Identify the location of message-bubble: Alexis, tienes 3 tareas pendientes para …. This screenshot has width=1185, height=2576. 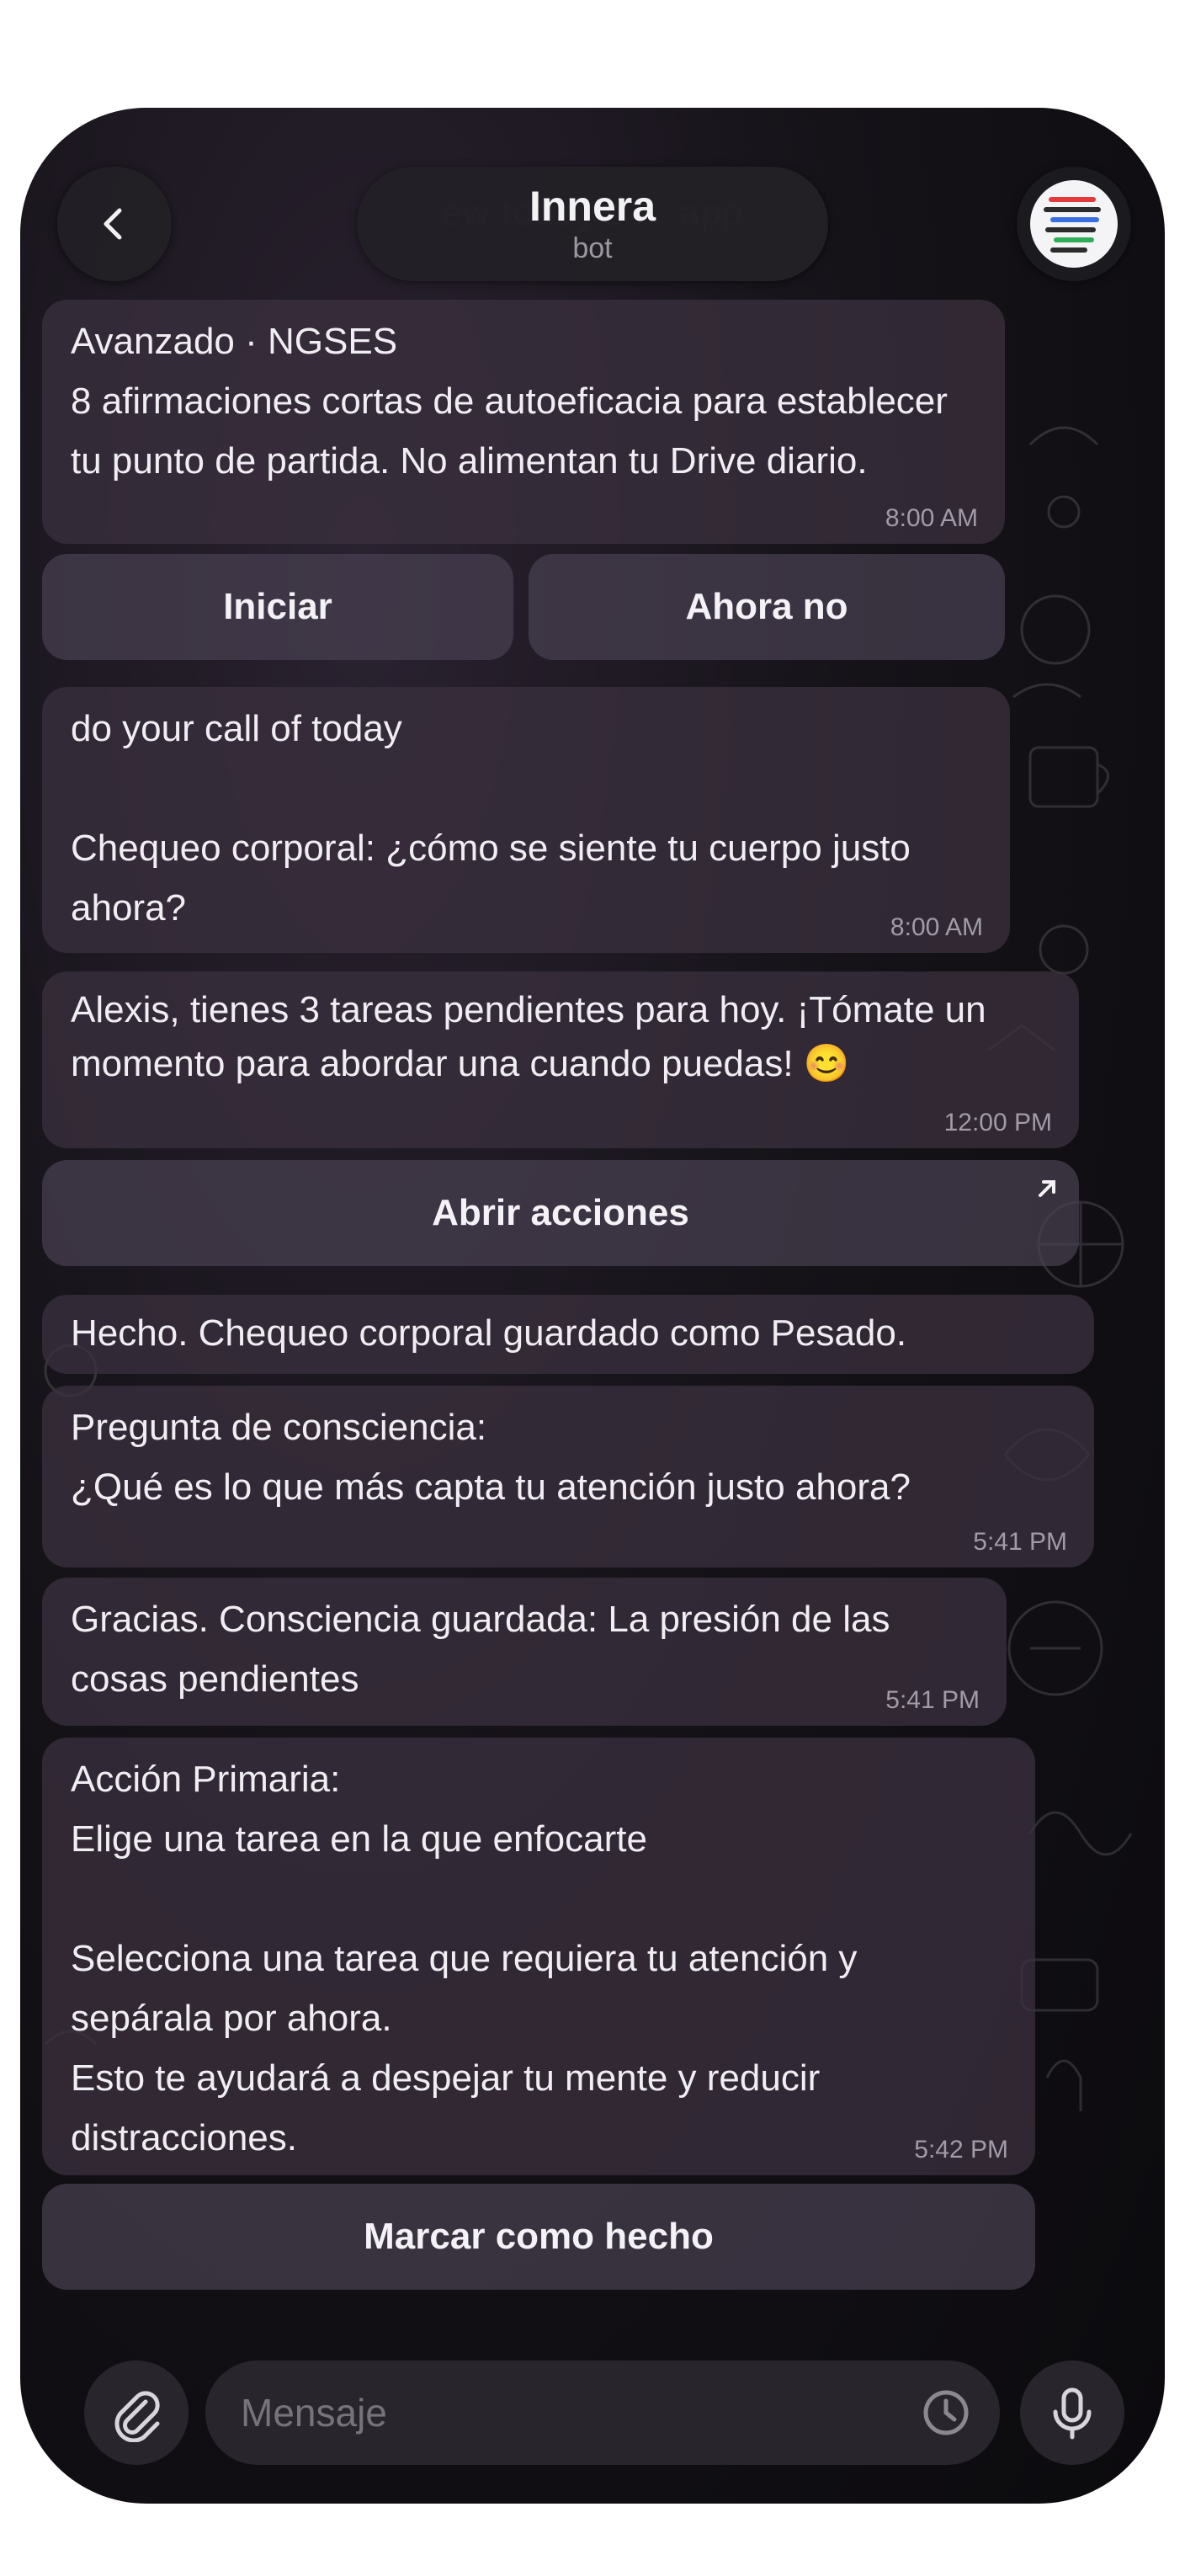
(560, 1059).